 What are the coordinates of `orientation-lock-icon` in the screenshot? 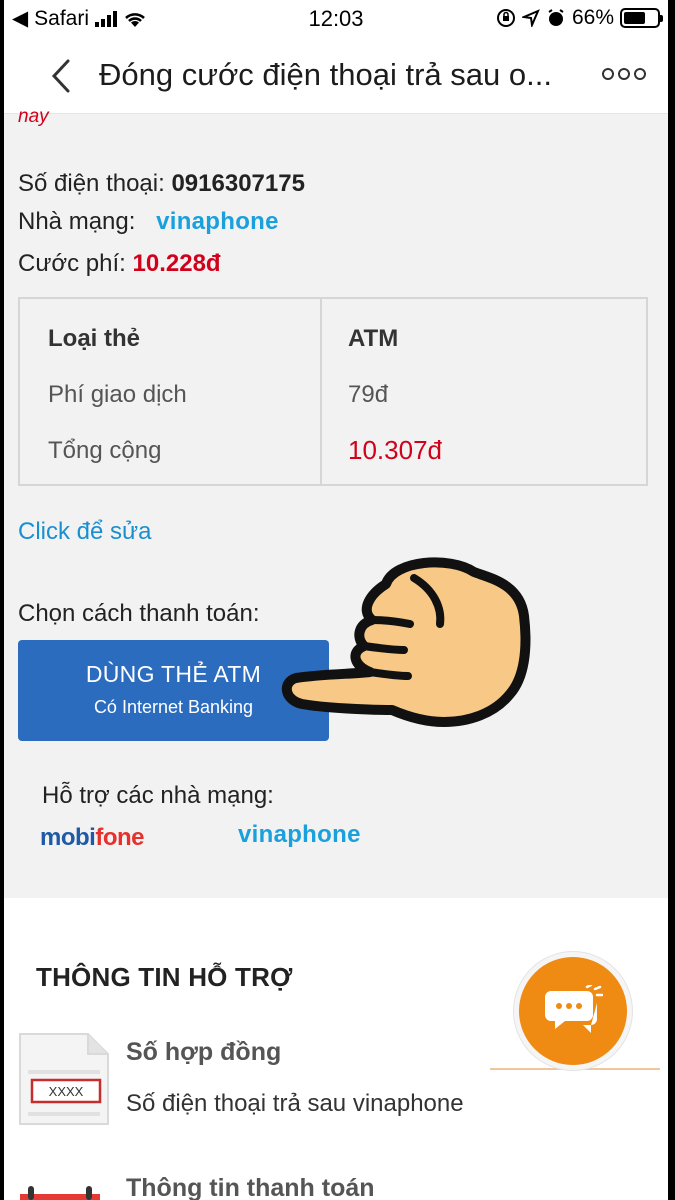 It's located at (505, 18).